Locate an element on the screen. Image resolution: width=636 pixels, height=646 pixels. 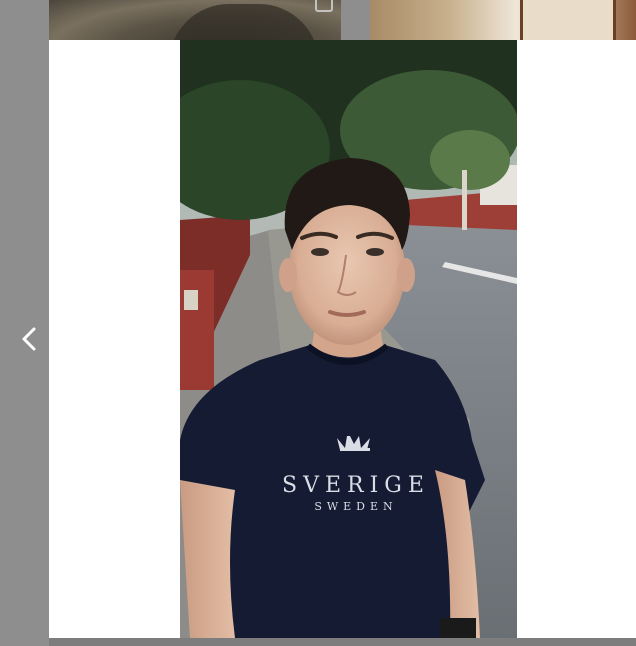
corner-frame-icon is located at coordinates (324, 6).